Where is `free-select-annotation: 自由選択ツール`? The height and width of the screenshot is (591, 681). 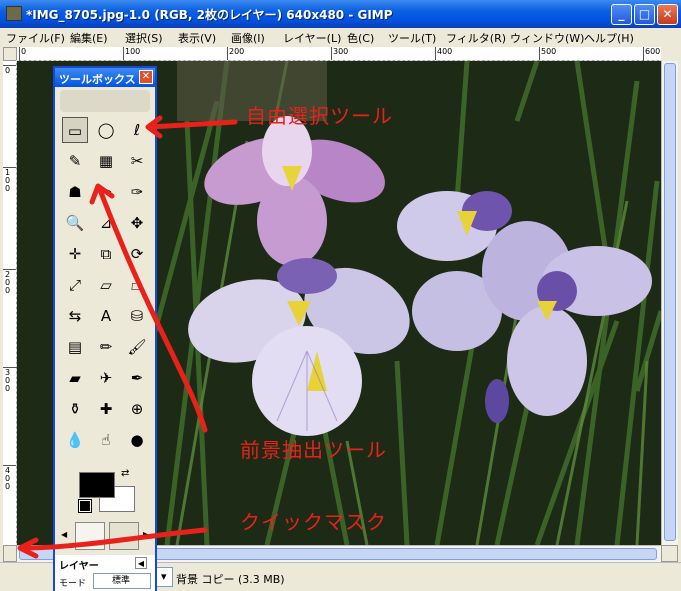
free-select-annotation: 自由選択ツール is located at coordinates (319, 116).